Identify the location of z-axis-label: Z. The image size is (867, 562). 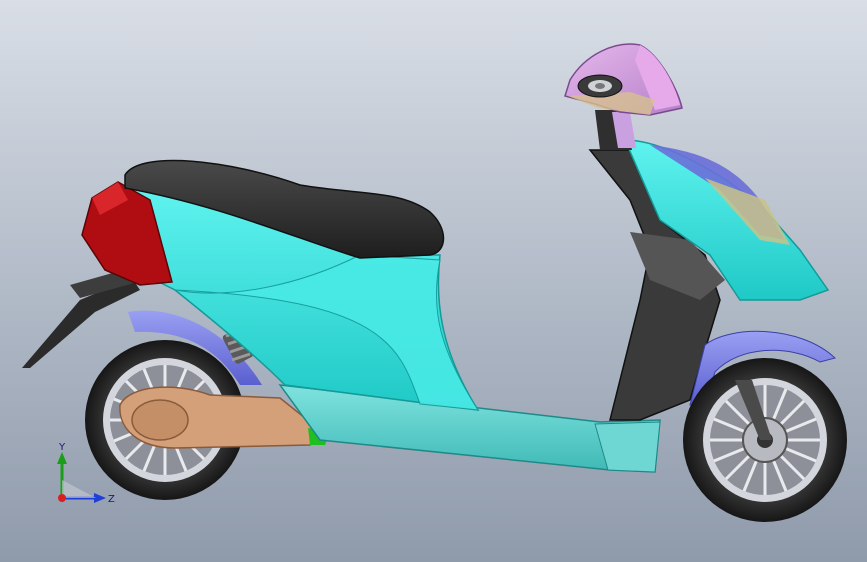
(111, 499).